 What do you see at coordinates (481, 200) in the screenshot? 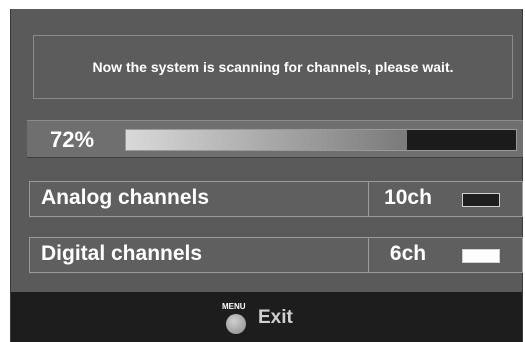
I see `analog-color-indicator` at bounding box center [481, 200].